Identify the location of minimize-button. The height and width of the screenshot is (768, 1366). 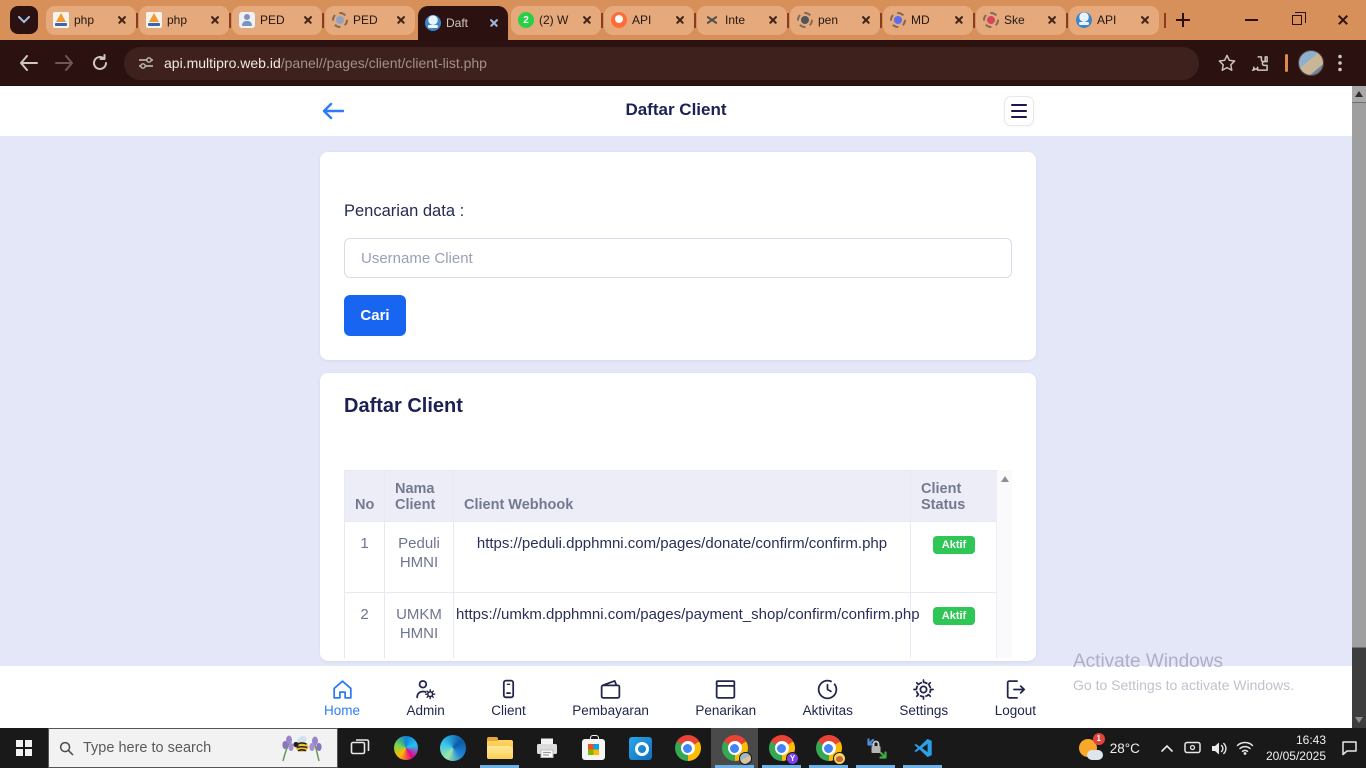
(1251, 20).